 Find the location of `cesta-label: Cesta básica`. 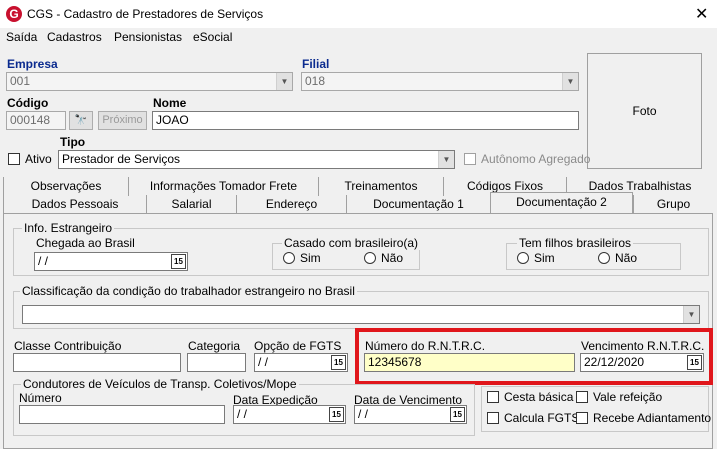

cesta-label: Cesta básica is located at coordinates (539, 397).